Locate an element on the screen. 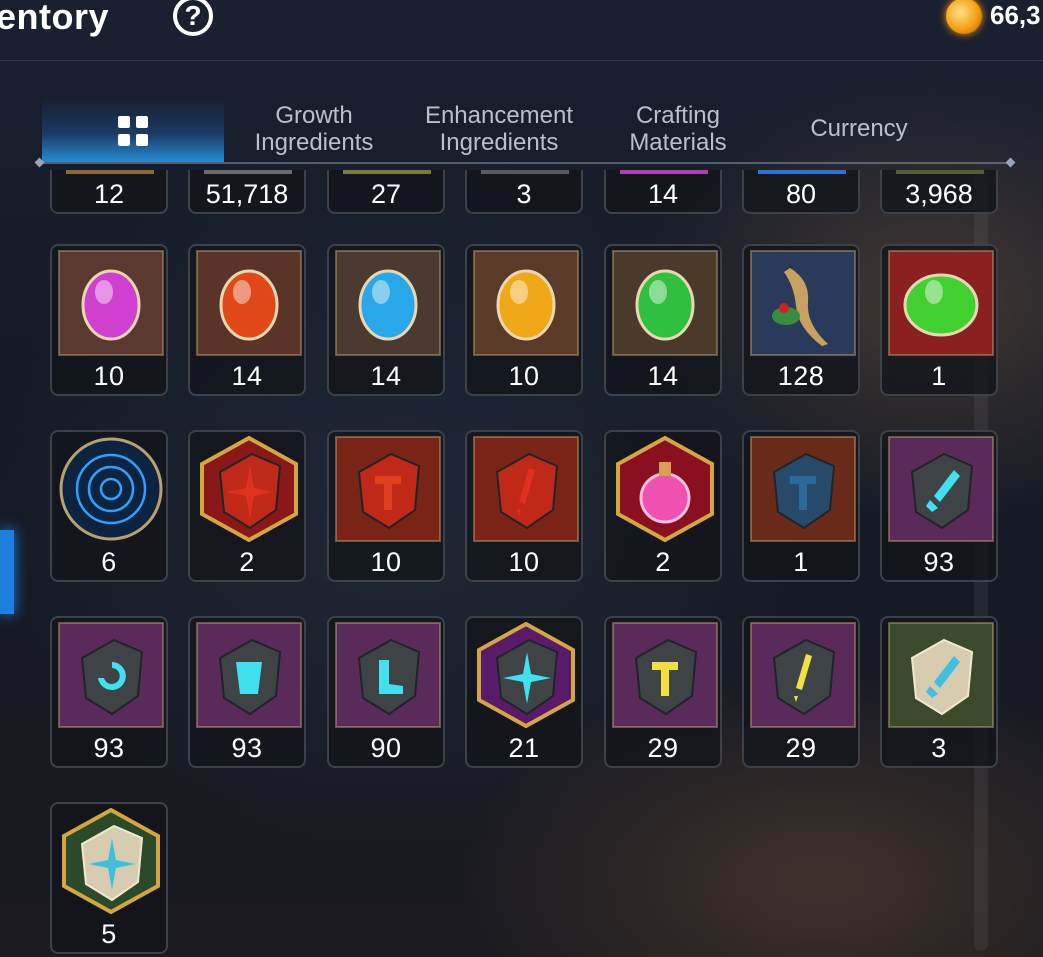  pink-potion-flask-icon is located at coordinates (665, 489).